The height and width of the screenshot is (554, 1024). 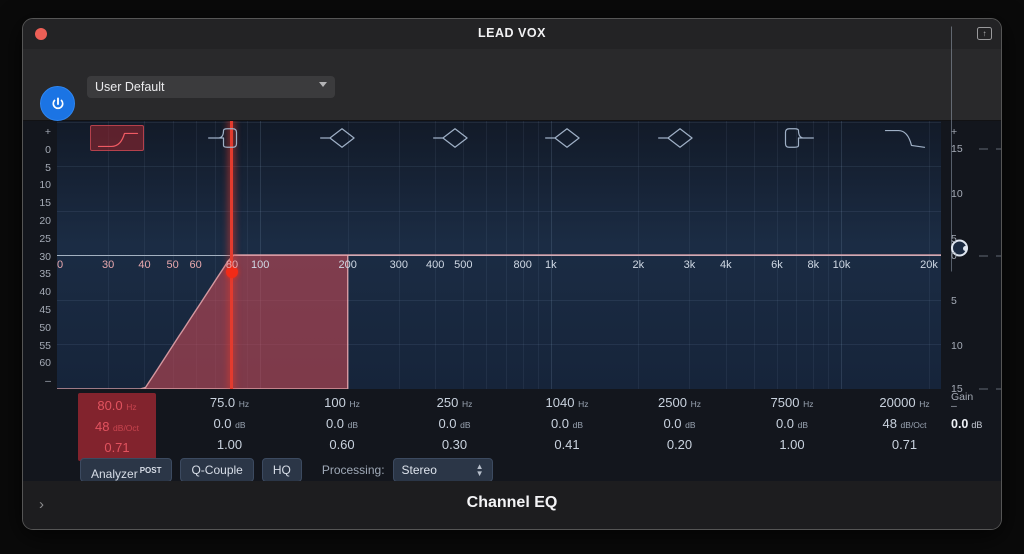 I want to click on analyzer-scale-label: 10, so click(x=45, y=185).